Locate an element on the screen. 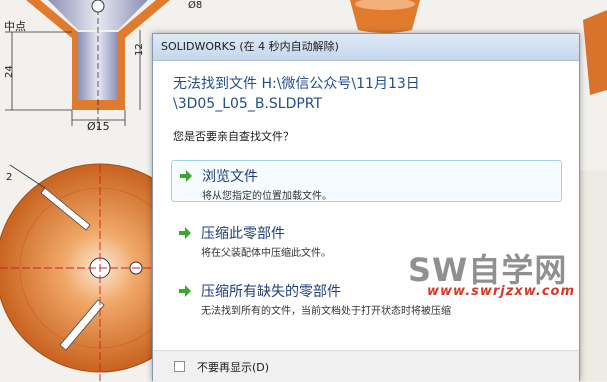 This screenshot has height=382, width=607. browse-file-desc: 将从您指定的位置加载文件。 is located at coordinates (267, 196).